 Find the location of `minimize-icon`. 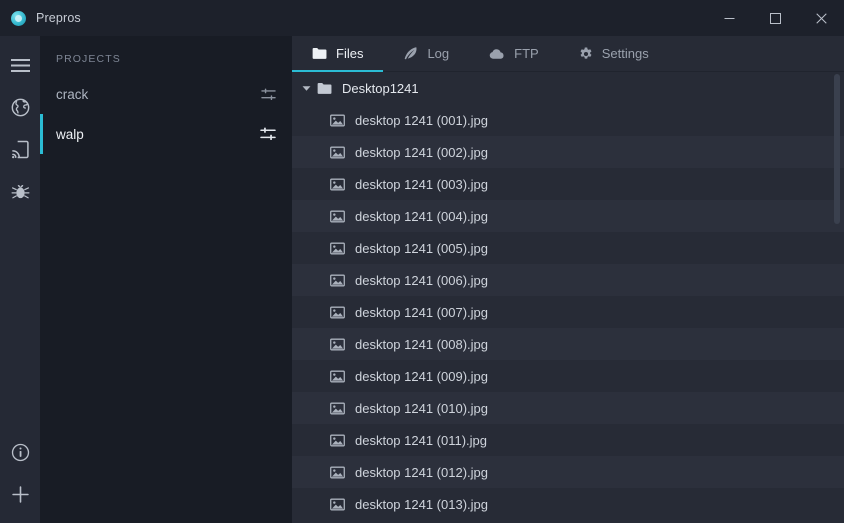

minimize-icon is located at coordinates (729, 18).